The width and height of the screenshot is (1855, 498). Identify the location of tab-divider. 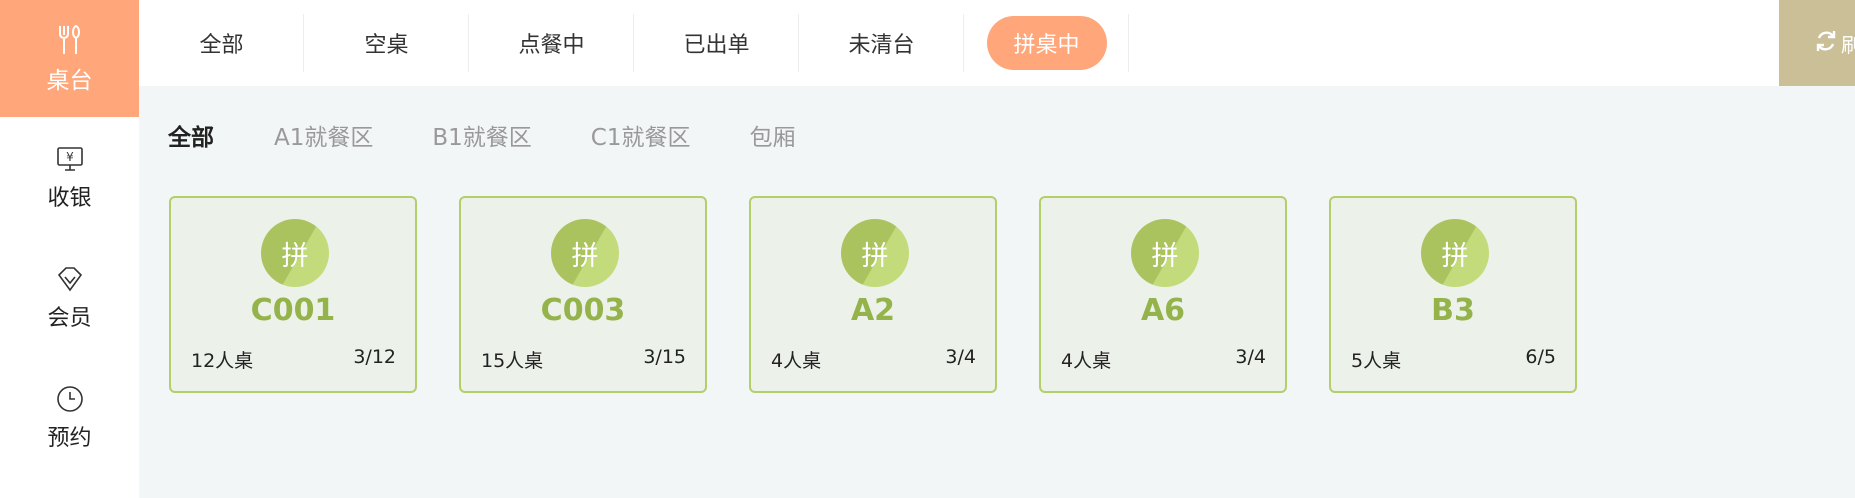
(1128, 43).